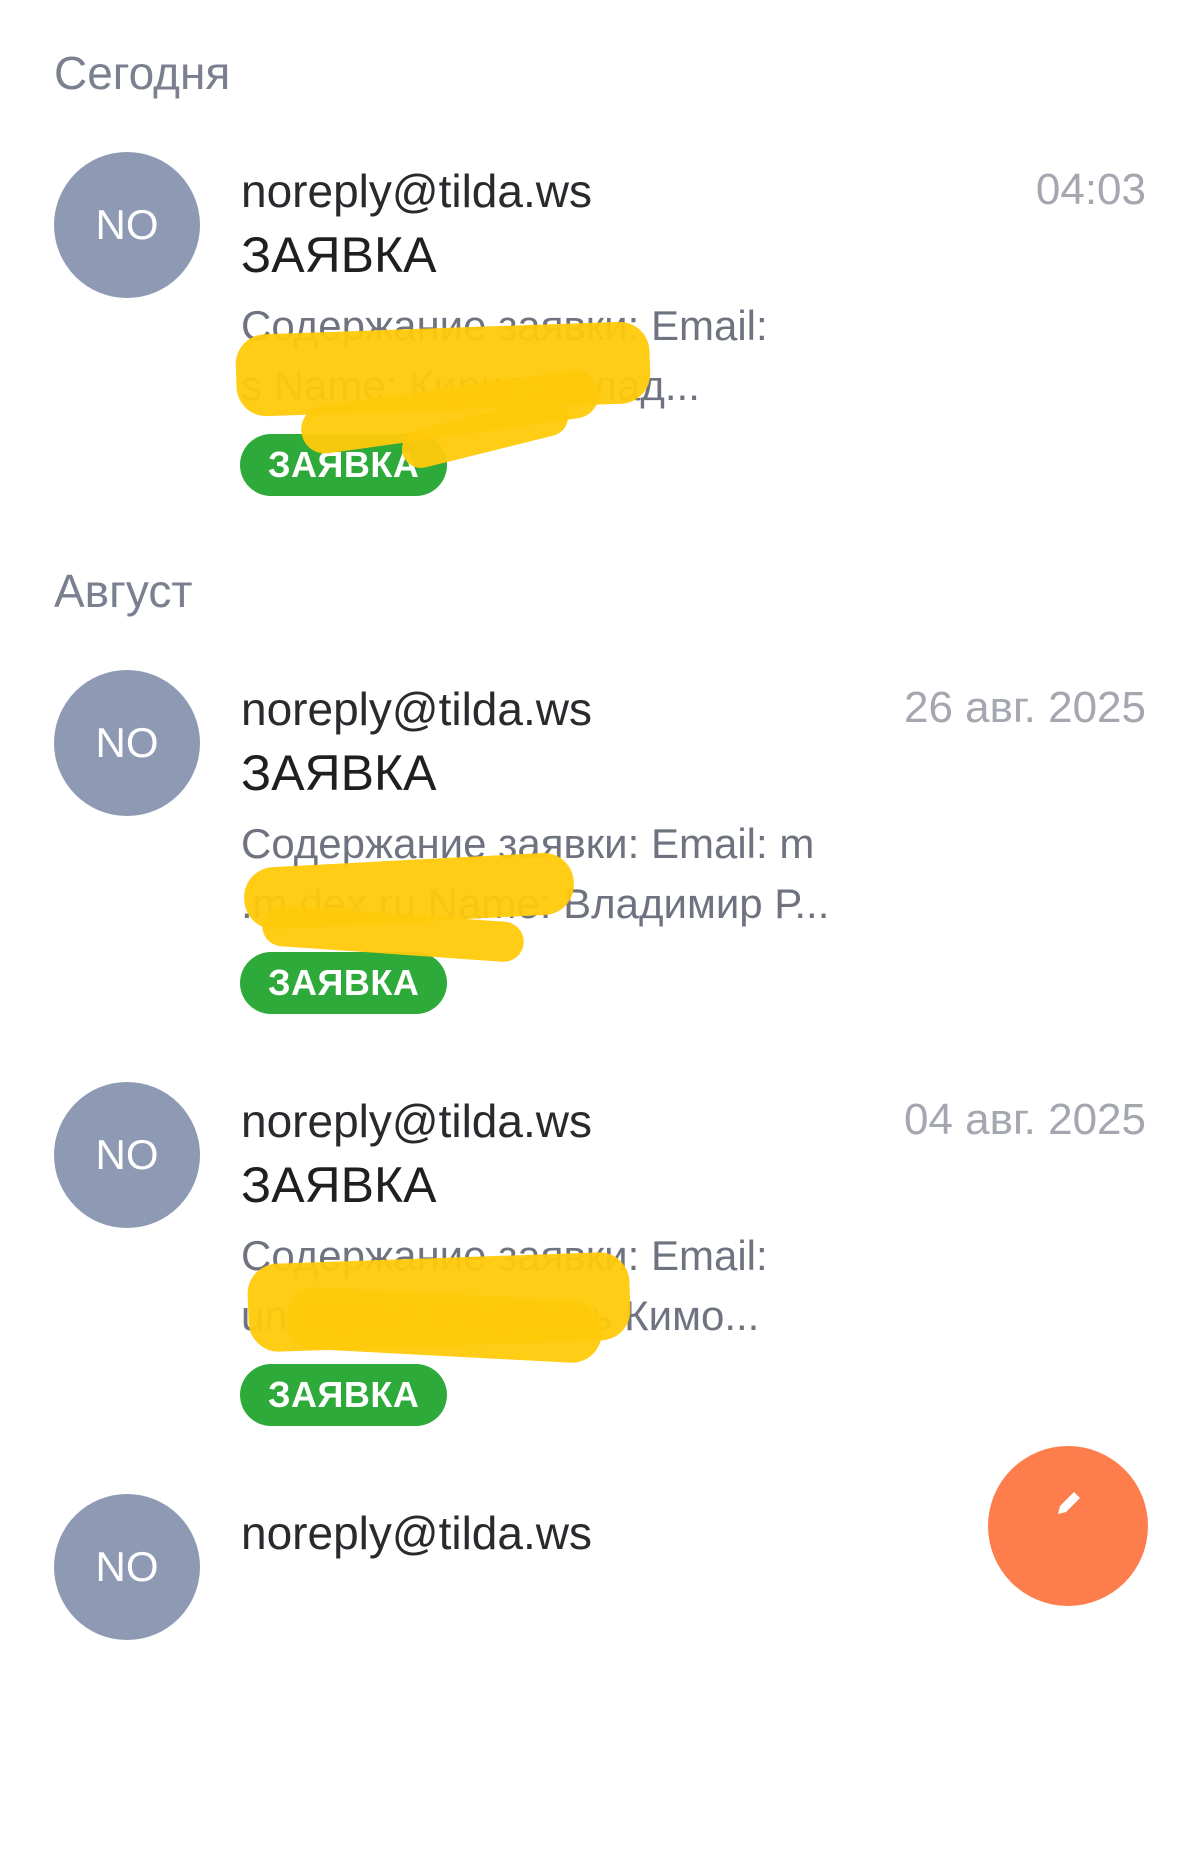 This screenshot has height=1854, width=1200. What do you see at coordinates (1069, 1503) in the screenshot?
I see `pencil-icon` at bounding box center [1069, 1503].